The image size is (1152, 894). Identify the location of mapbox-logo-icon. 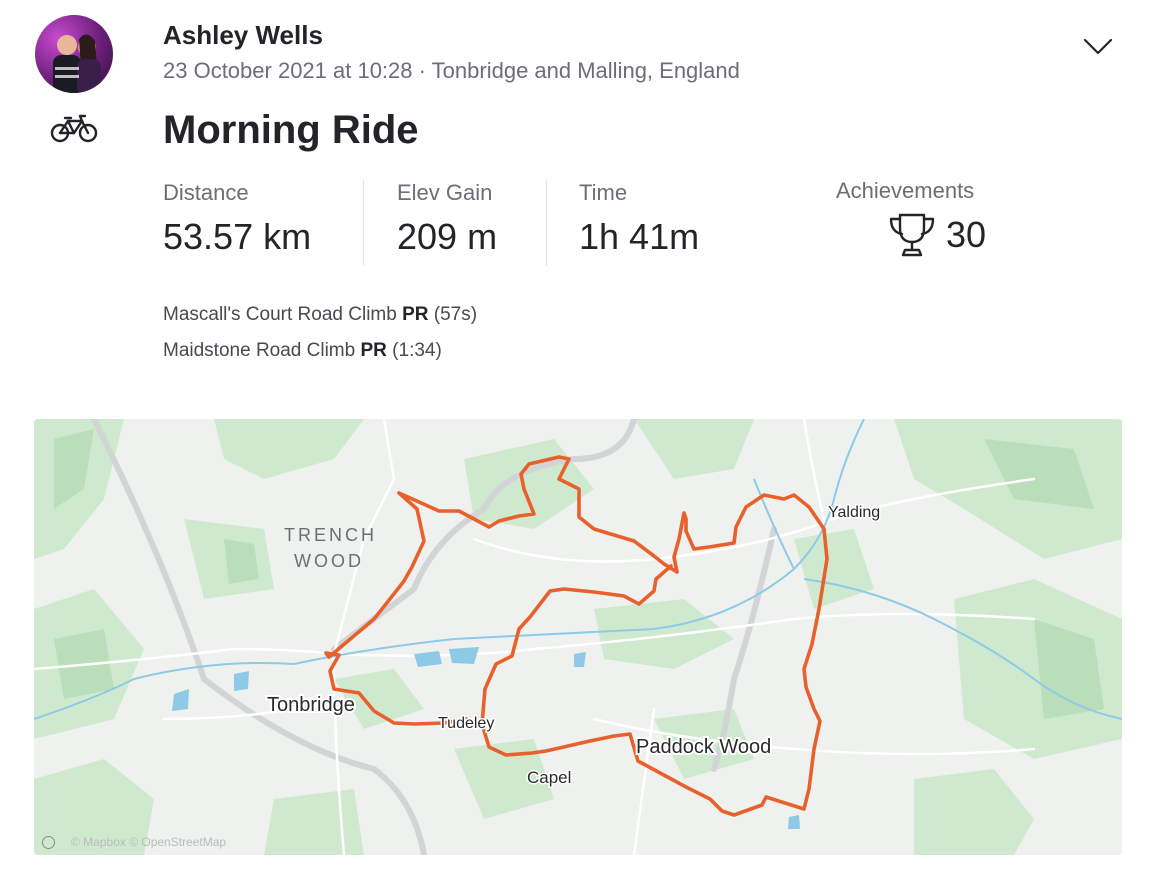
(48, 842).